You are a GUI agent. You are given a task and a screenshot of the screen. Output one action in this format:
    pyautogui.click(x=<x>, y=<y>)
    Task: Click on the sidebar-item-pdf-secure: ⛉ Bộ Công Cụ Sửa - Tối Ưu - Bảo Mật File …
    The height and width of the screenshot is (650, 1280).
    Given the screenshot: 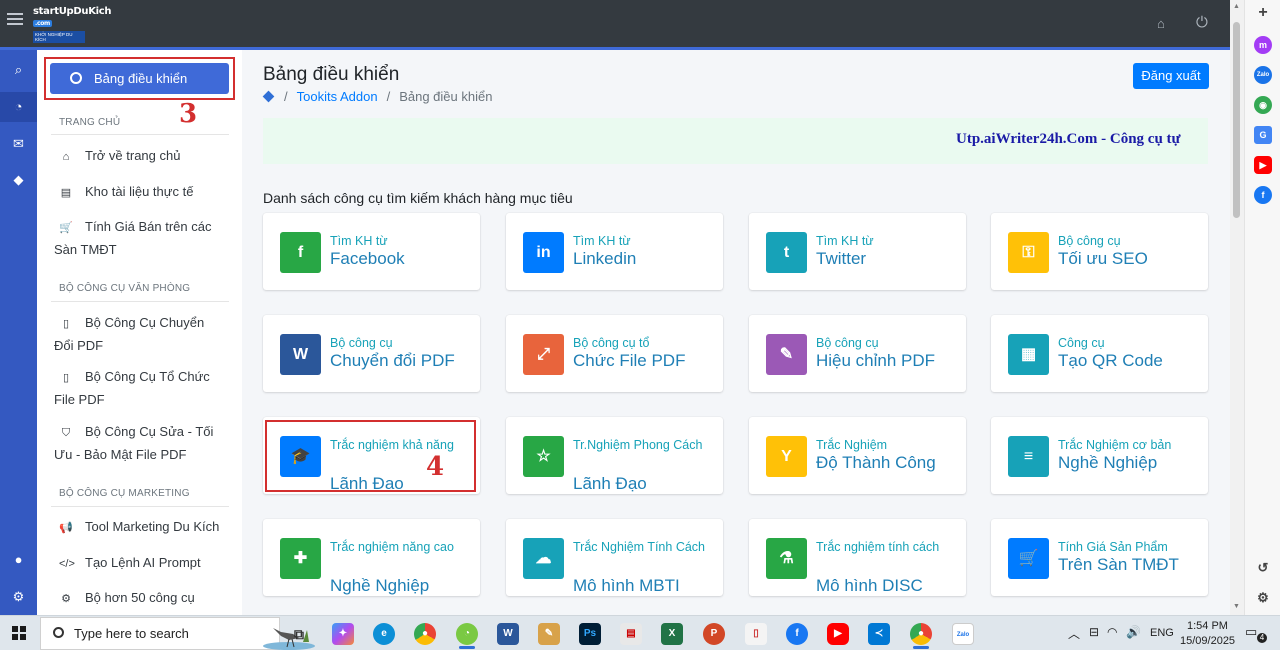 What is the action you would take?
    pyautogui.click(x=139, y=443)
    